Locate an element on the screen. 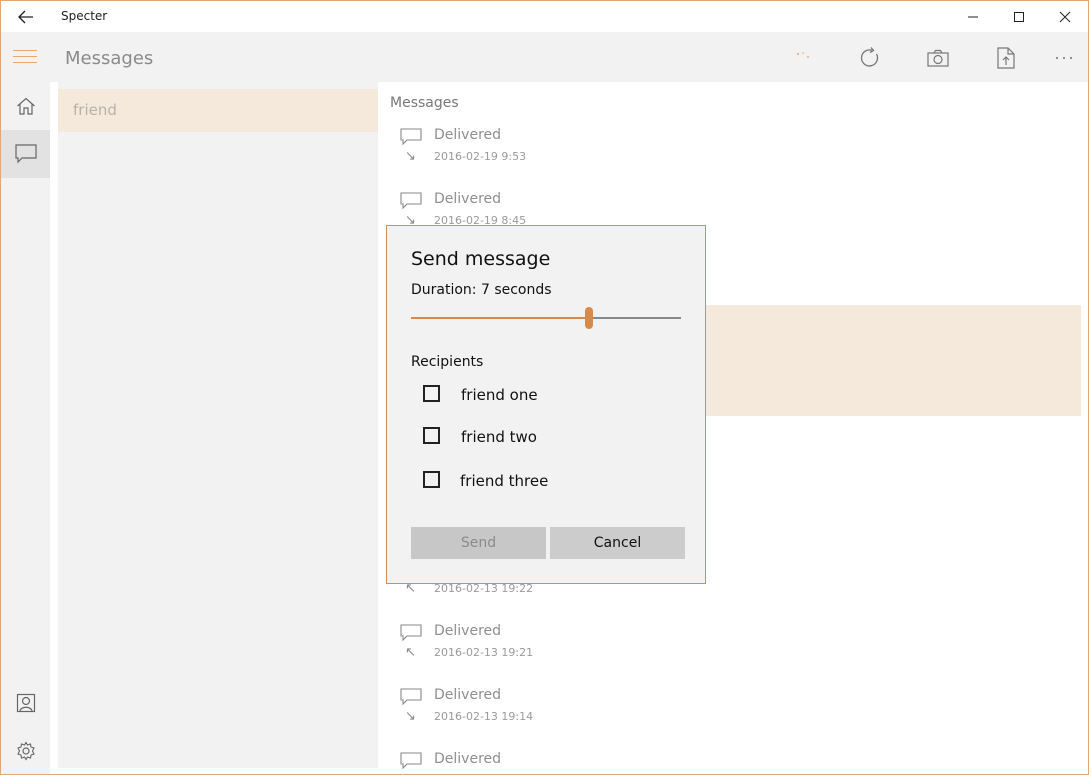  hamburger-menu-icon is located at coordinates (25, 58).